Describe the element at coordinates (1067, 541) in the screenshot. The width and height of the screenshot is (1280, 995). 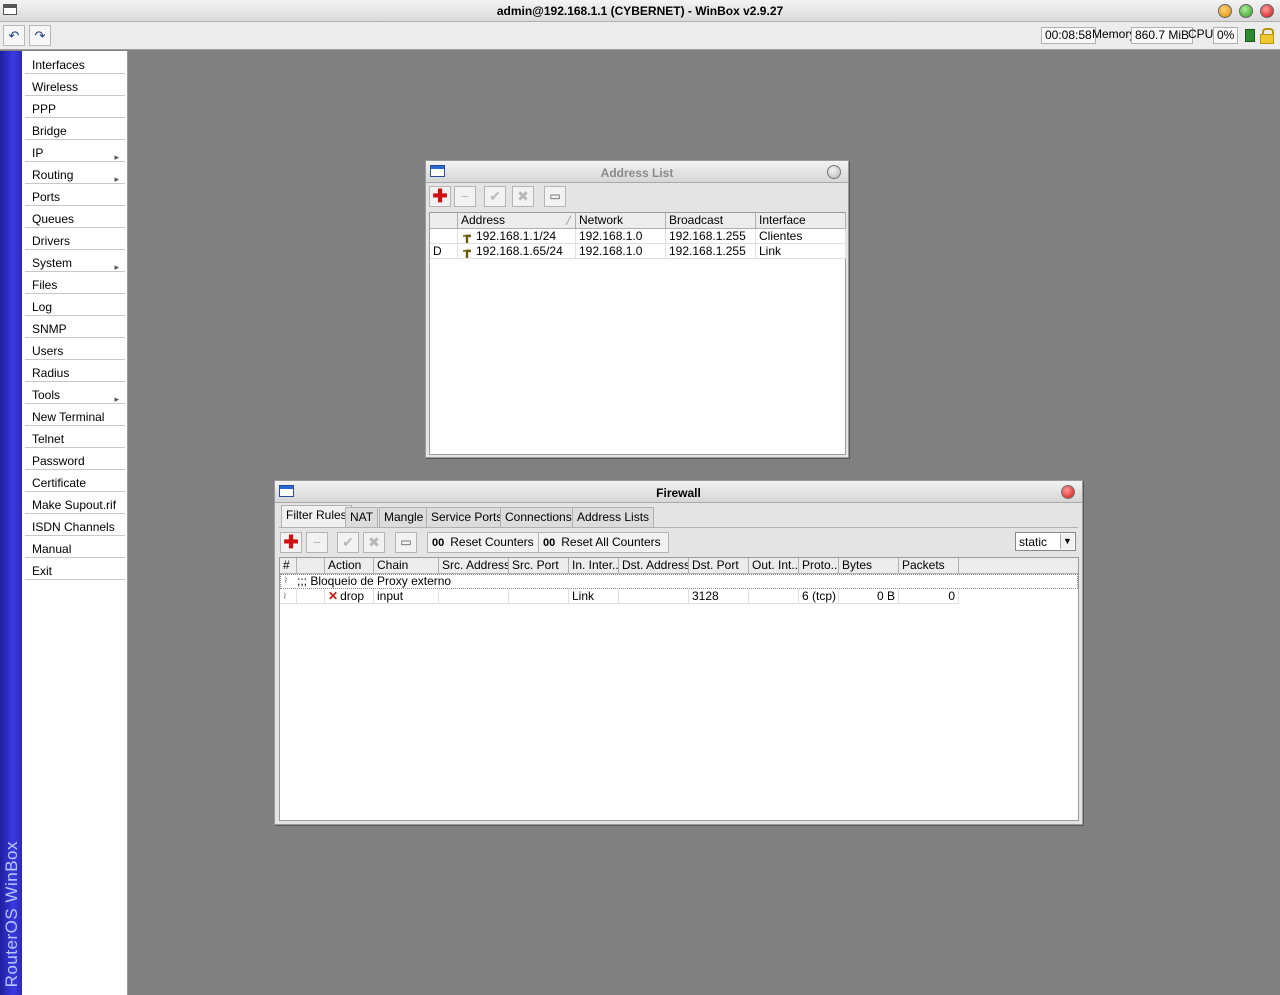
I see `chevron-down-icon: ▼` at that location.